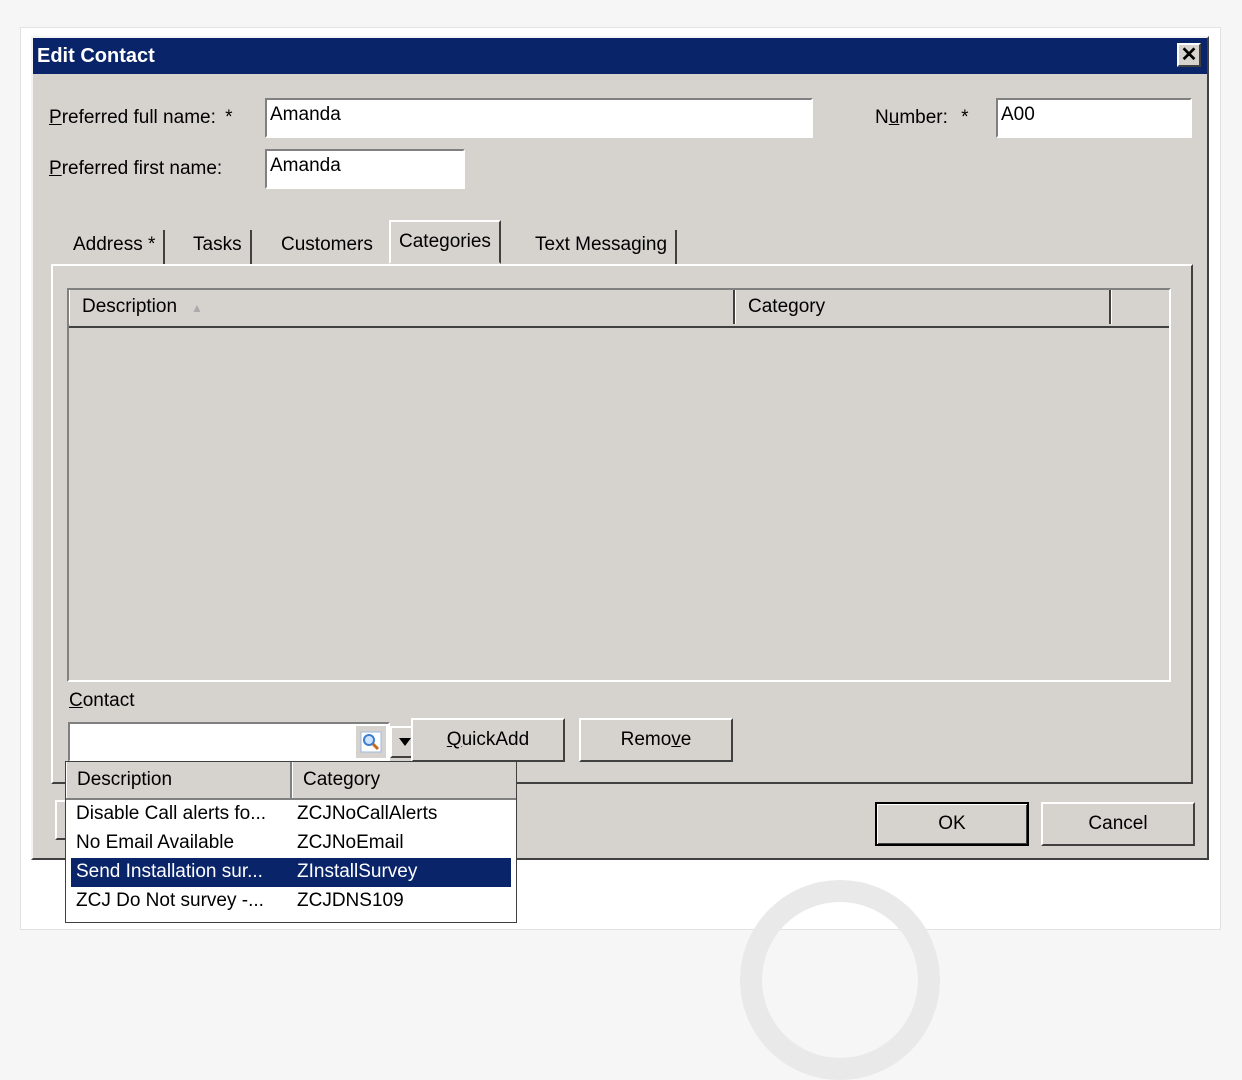  What do you see at coordinates (539, 118) in the screenshot?
I see `full-name-input: Amanda` at bounding box center [539, 118].